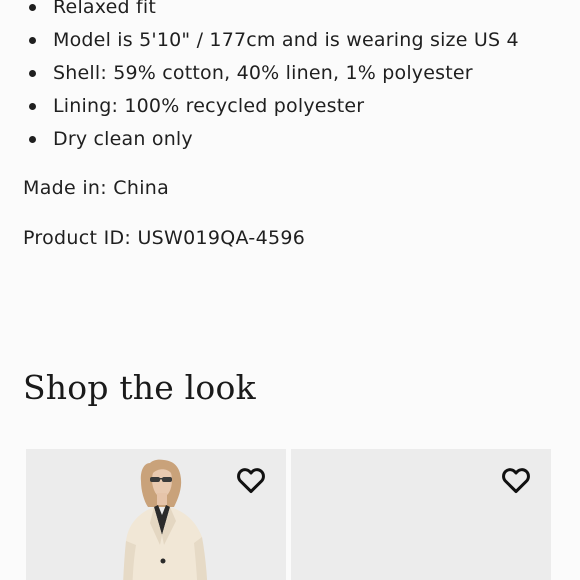 This screenshot has width=580, height=580. Describe the element at coordinates (123, 139) in the screenshot. I see `feature-text: Dry clean only` at that location.